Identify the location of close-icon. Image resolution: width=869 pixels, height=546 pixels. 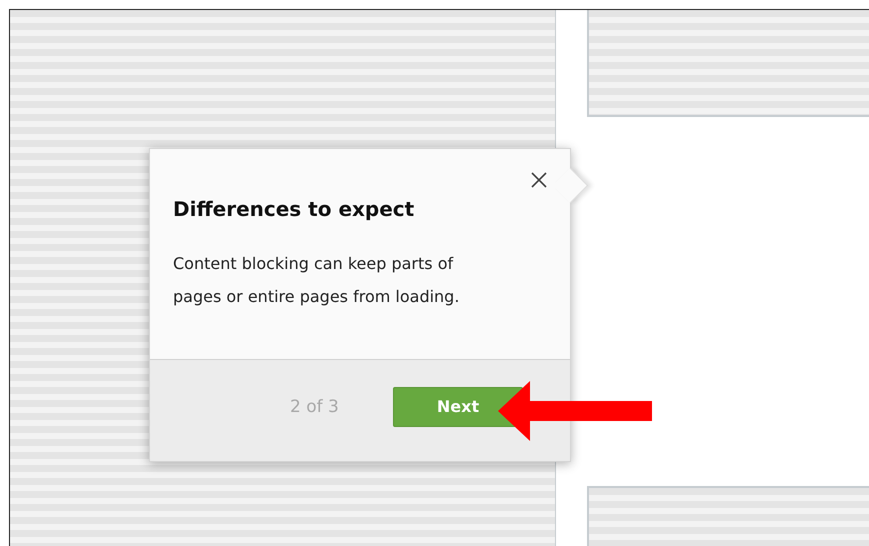
(539, 180).